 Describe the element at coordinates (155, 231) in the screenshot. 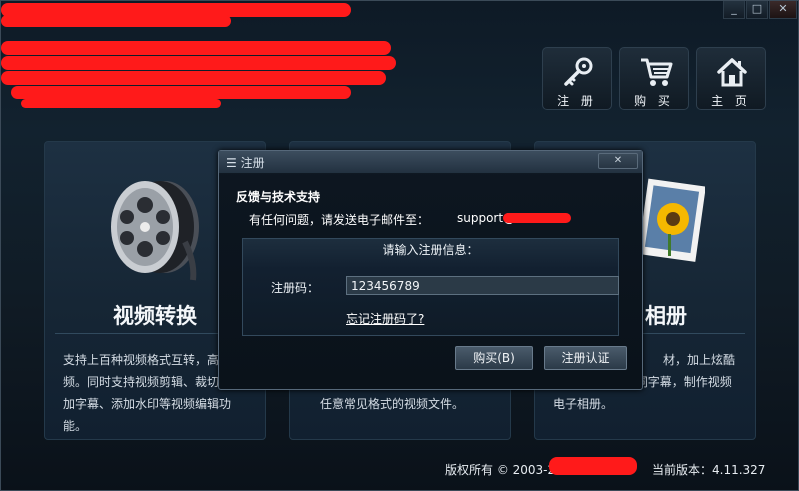

I see `film-reel-icon` at that location.